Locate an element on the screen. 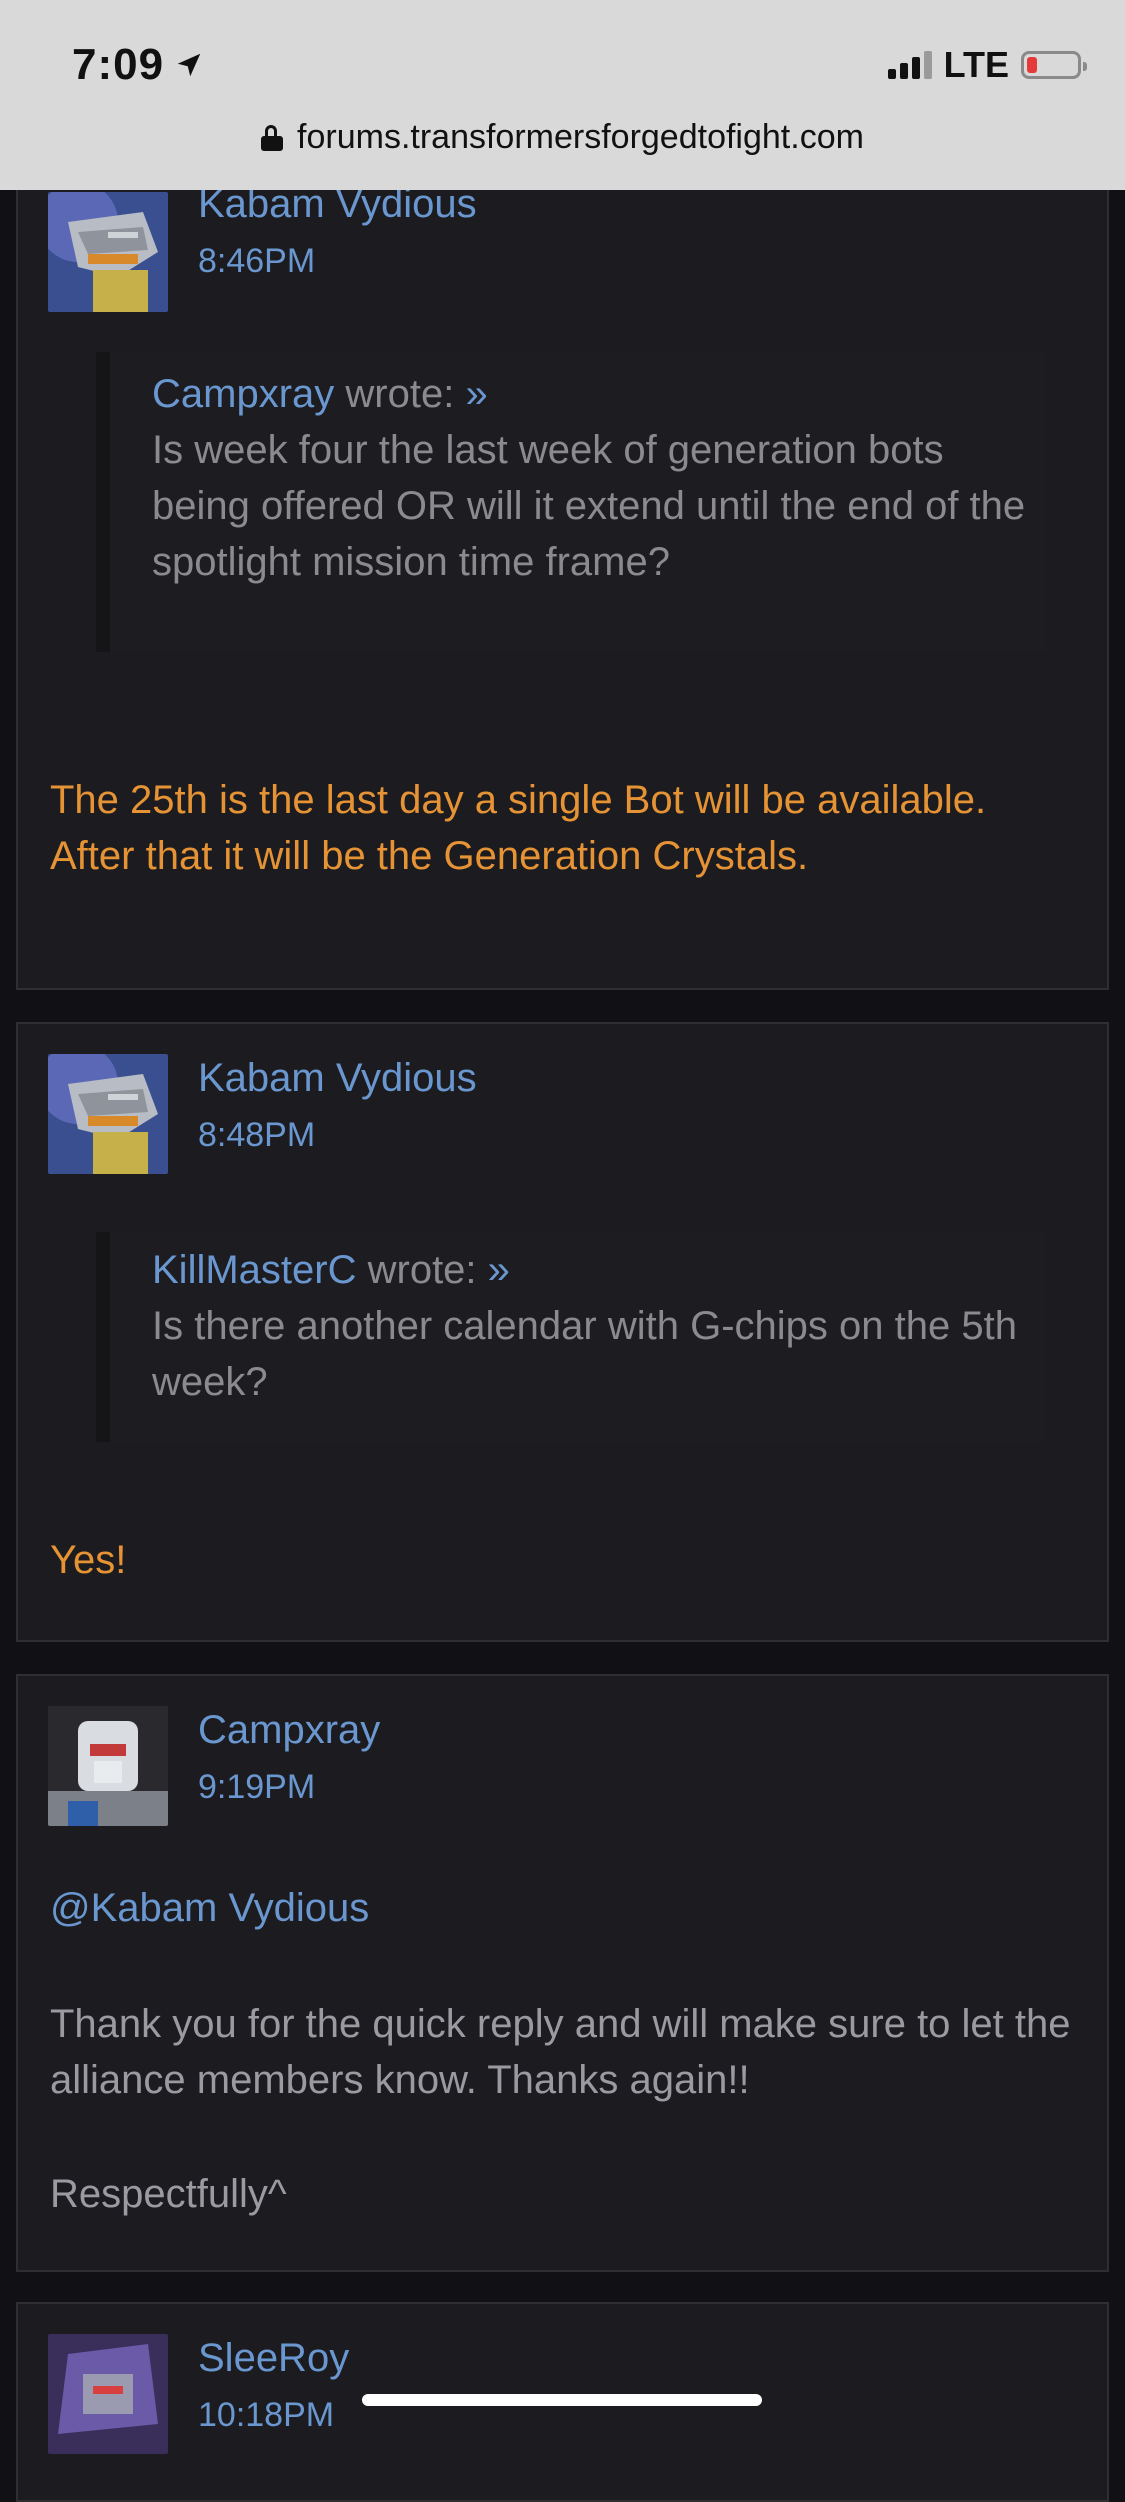 The image size is (1125, 2502). post-signoff: Respectfully^ is located at coordinates (168, 2194).